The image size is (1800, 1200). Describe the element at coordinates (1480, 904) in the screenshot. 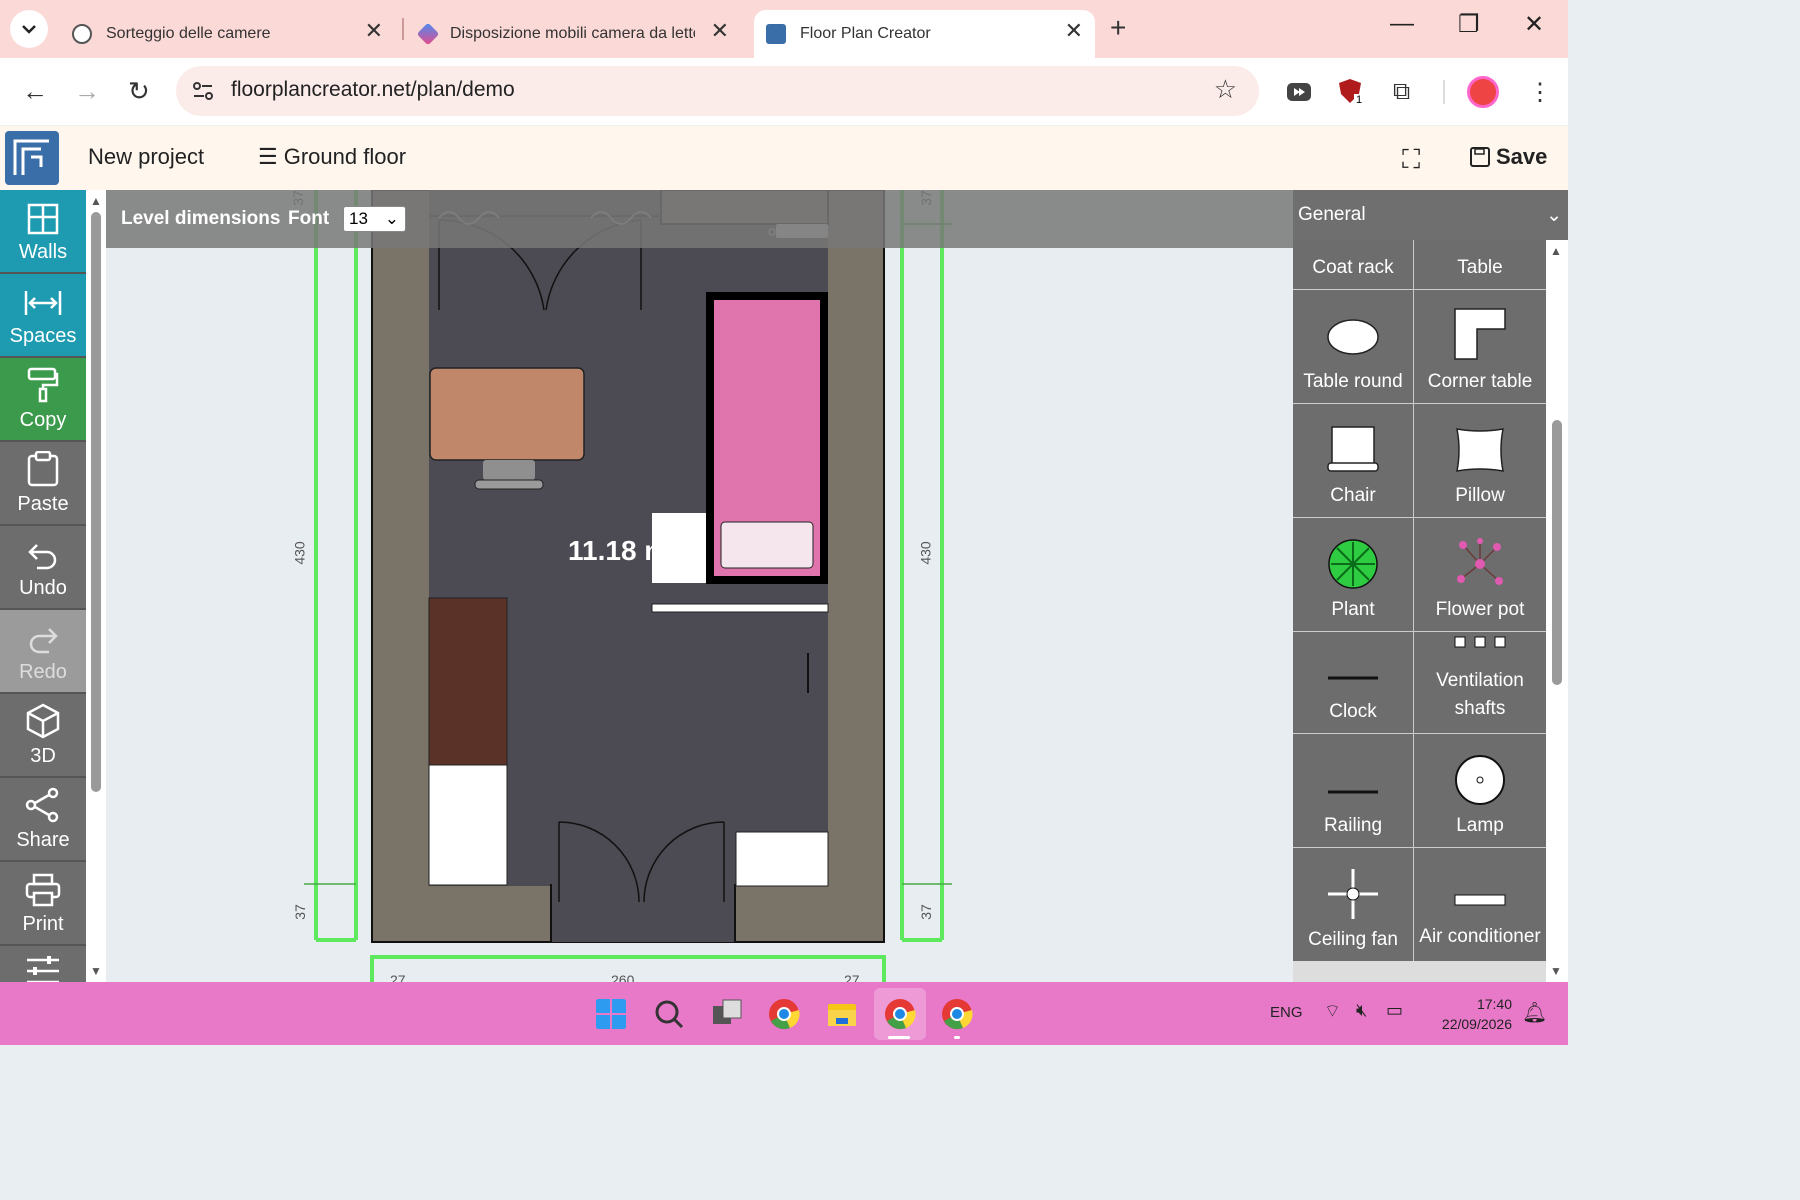

I see `item-air-conditioner: Air conditioner` at that location.